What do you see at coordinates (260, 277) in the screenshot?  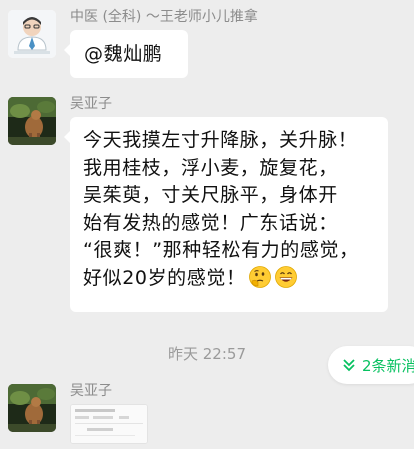 I see `thinking-face-emoji` at bounding box center [260, 277].